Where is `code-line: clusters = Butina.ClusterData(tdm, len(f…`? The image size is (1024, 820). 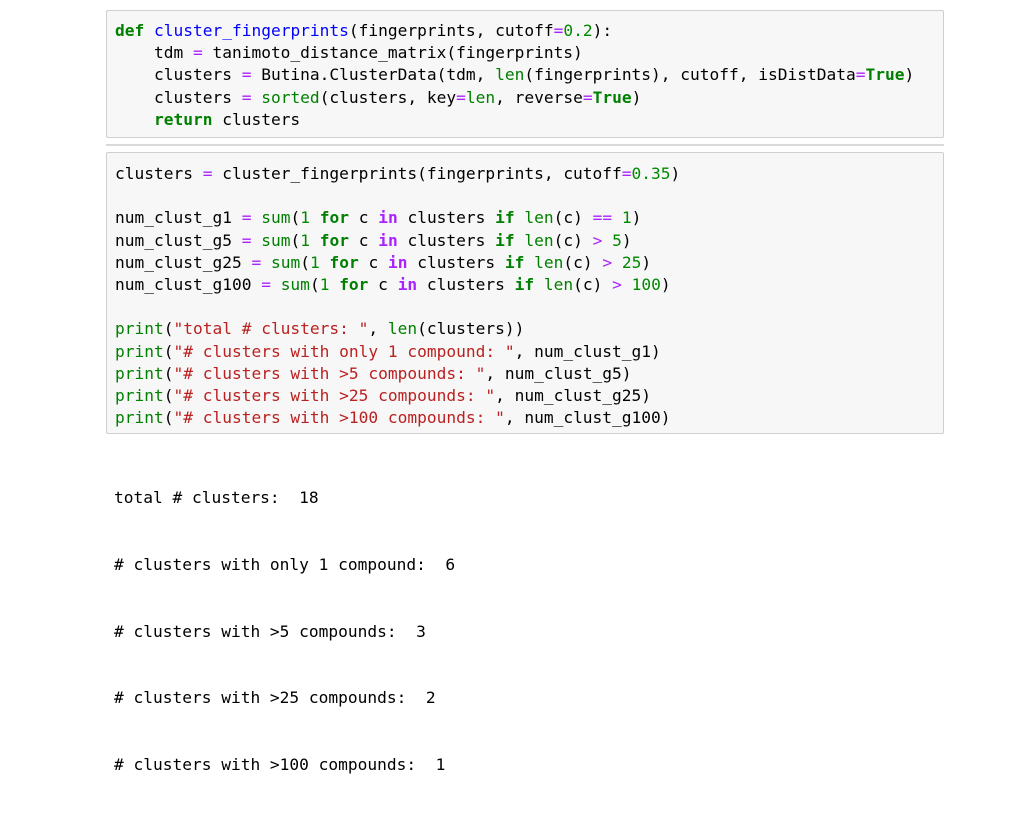 code-line: clusters = Butina.ClusterData(tdm, len(f… is located at coordinates (514, 75).